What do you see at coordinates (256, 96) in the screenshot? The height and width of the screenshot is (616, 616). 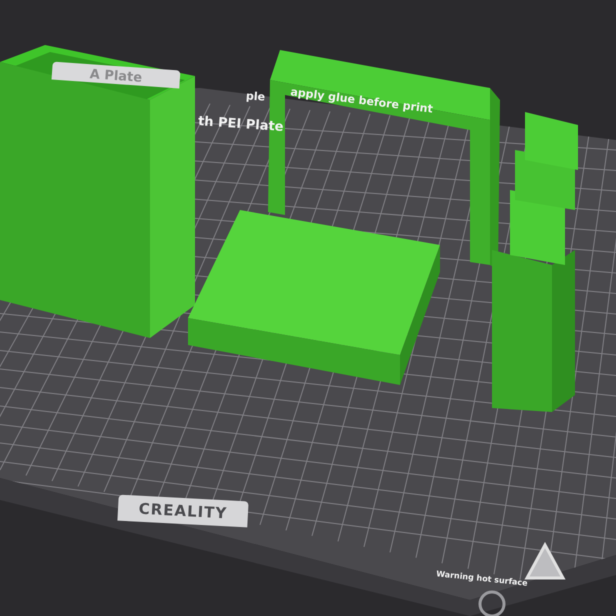 I see `bed-note: ple` at bounding box center [256, 96].